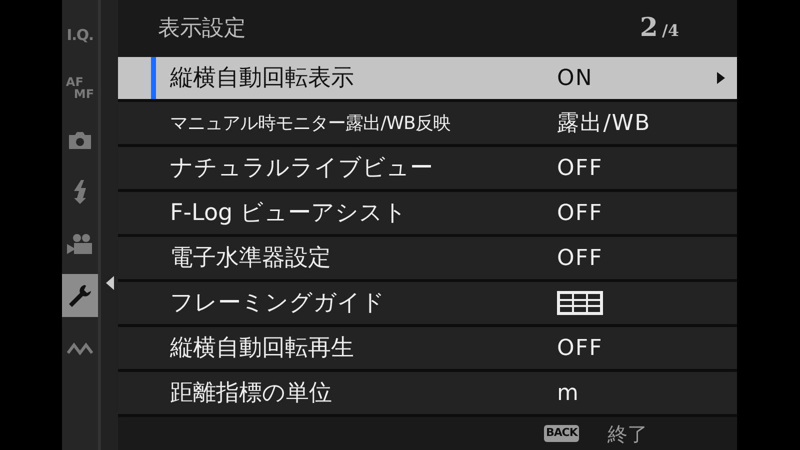 This screenshot has width=800, height=450. Describe the element at coordinates (110, 283) in the screenshot. I see `left-arrow-icon` at that location.